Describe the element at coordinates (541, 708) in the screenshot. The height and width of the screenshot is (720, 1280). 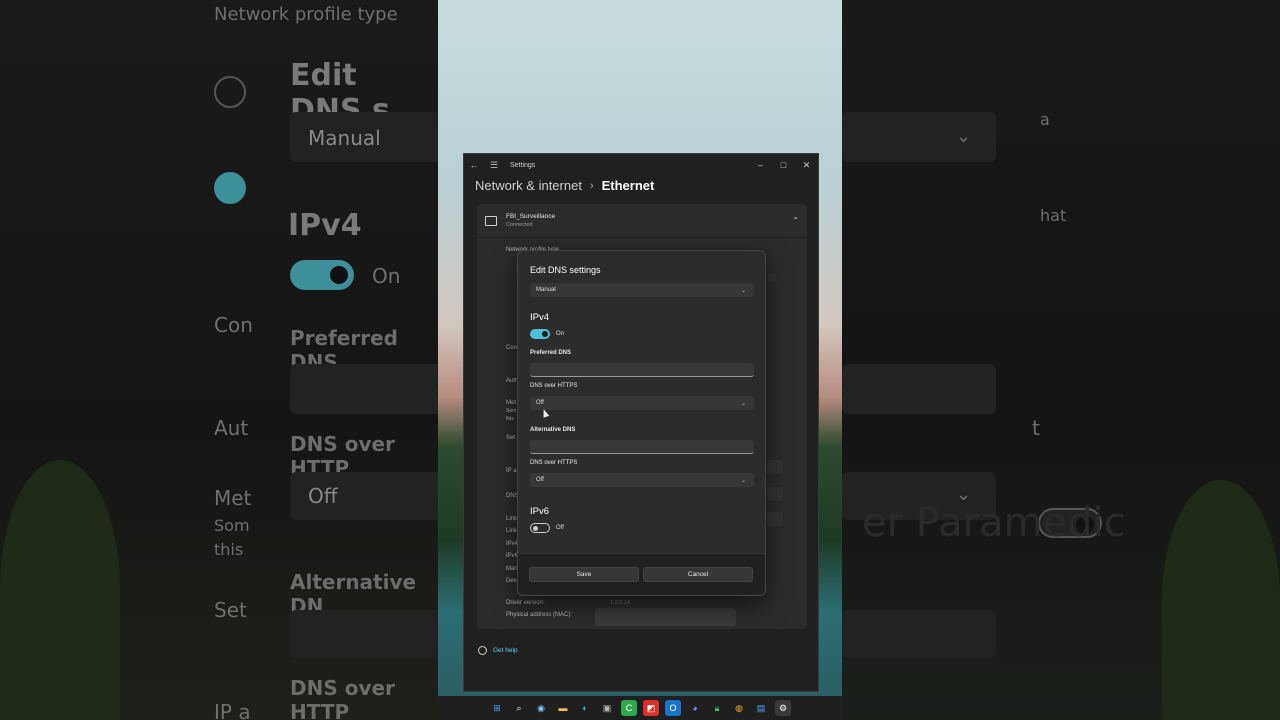
I see `widgets-icon: ◉` at that location.